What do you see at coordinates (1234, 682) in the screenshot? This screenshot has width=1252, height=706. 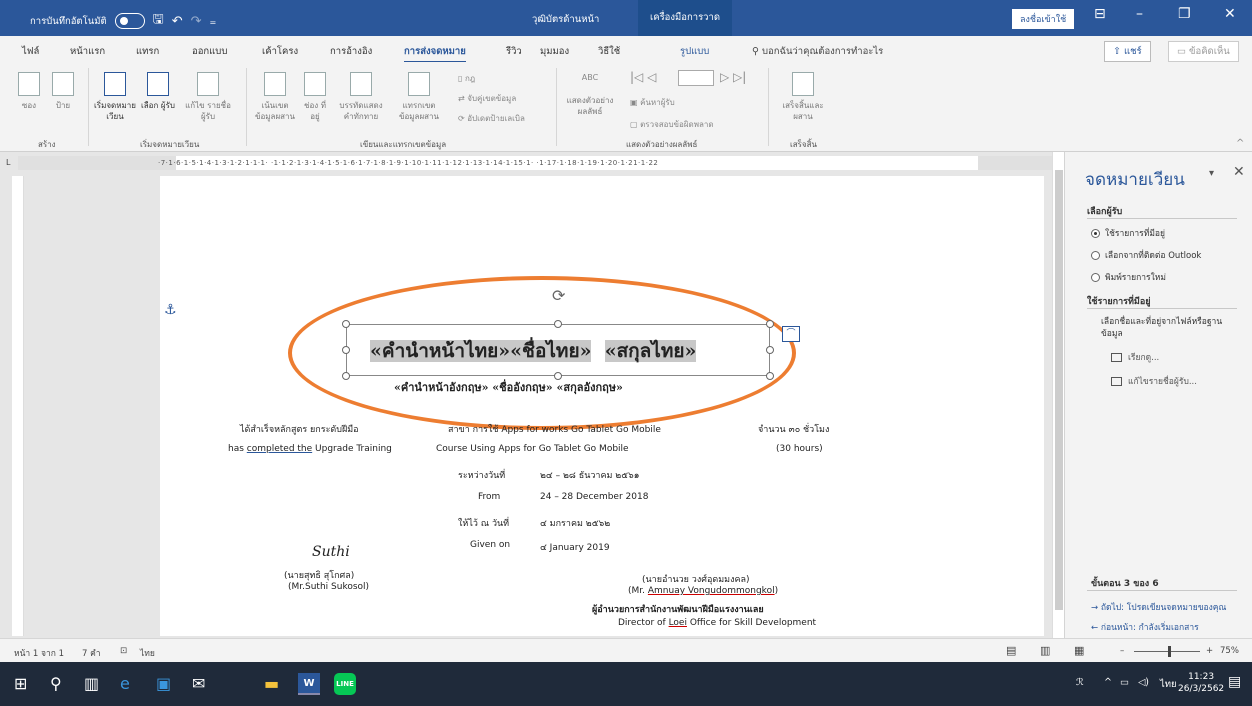 I see `notification-icon: ▤` at bounding box center [1234, 682].